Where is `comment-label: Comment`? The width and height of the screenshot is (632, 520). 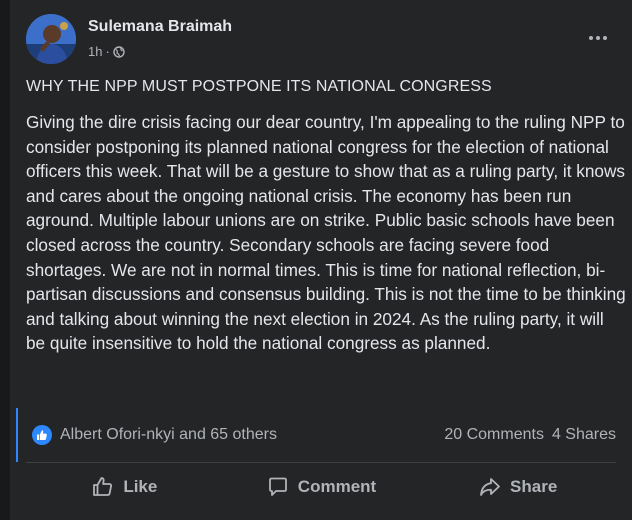
comment-label: Comment is located at coordinates (337, 486).